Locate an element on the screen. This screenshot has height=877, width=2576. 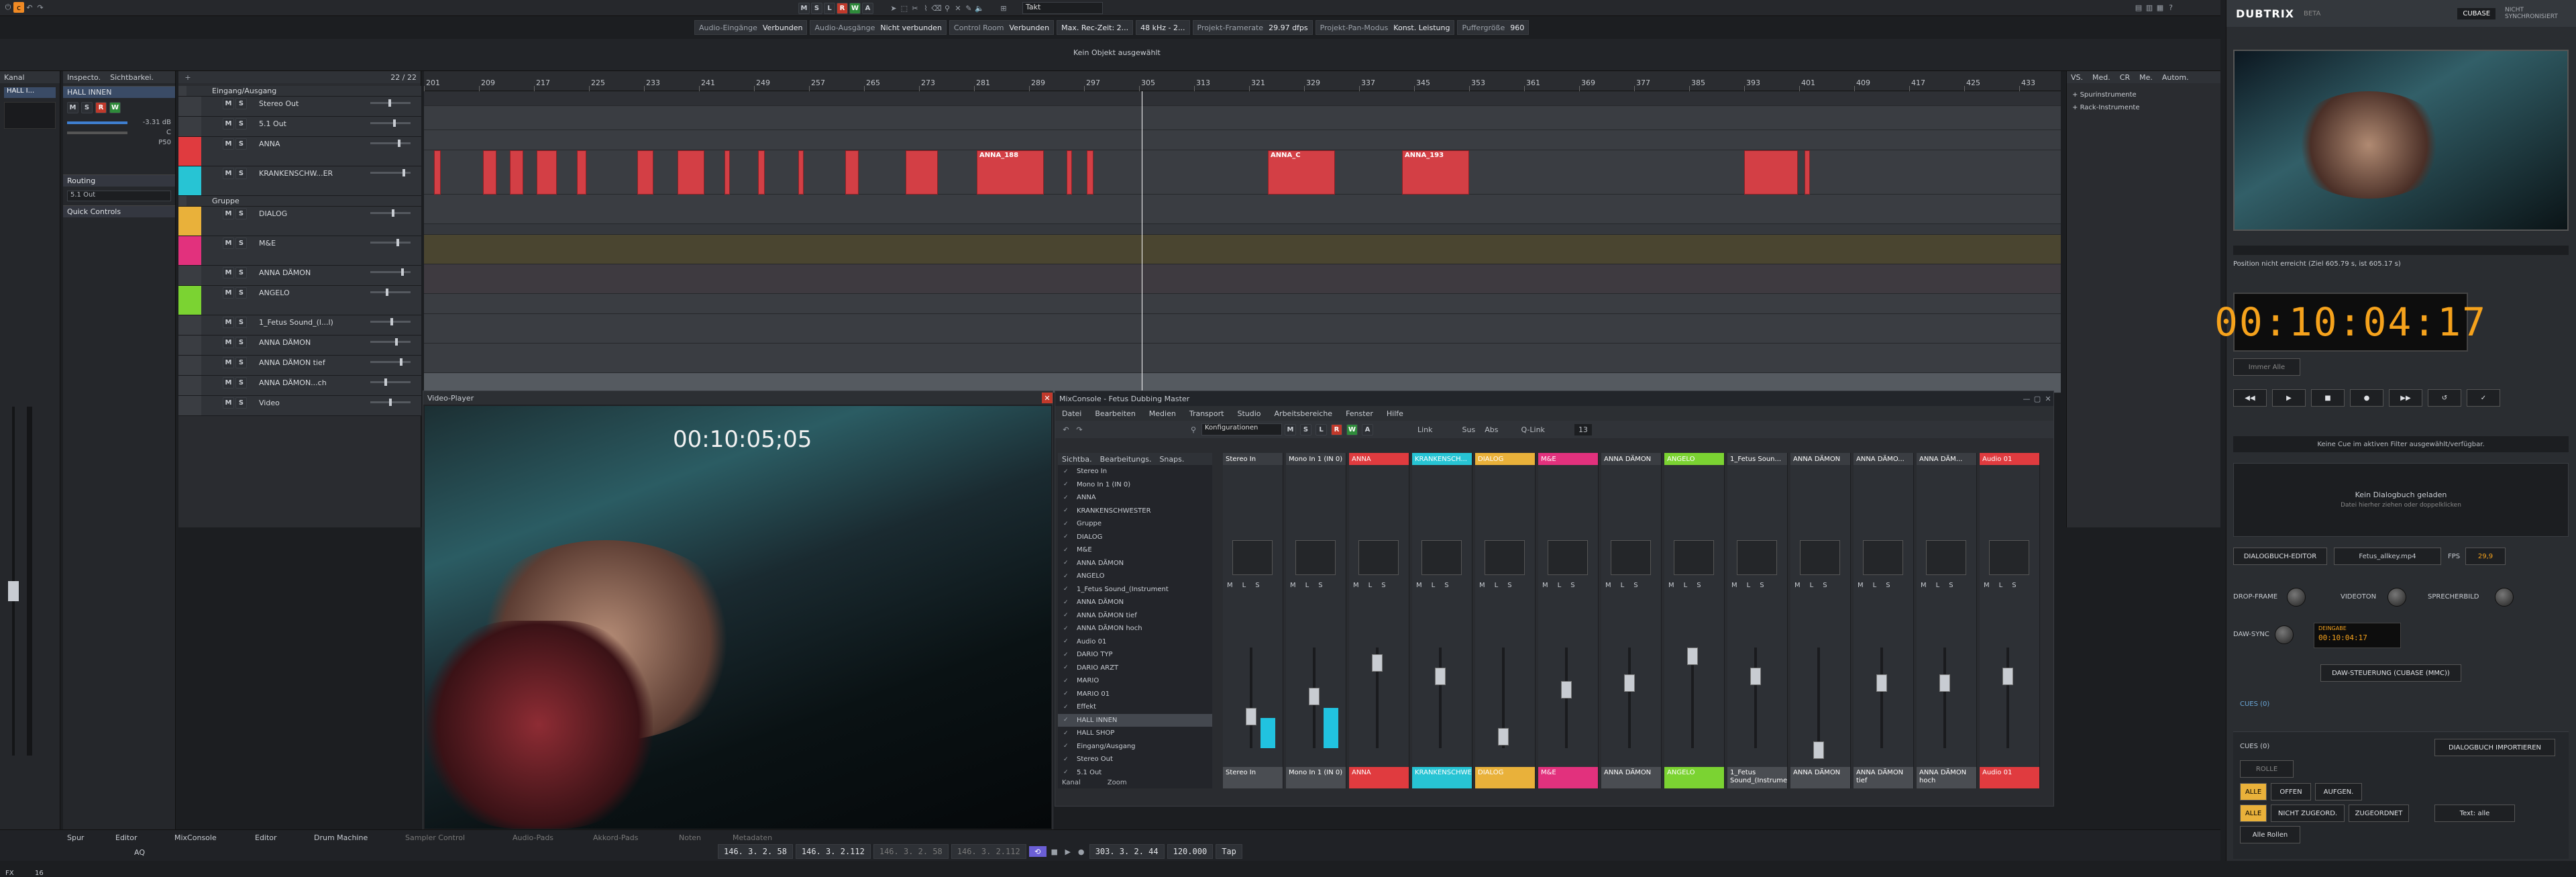
listen-all-button: L is located at coordinates (829, 8).